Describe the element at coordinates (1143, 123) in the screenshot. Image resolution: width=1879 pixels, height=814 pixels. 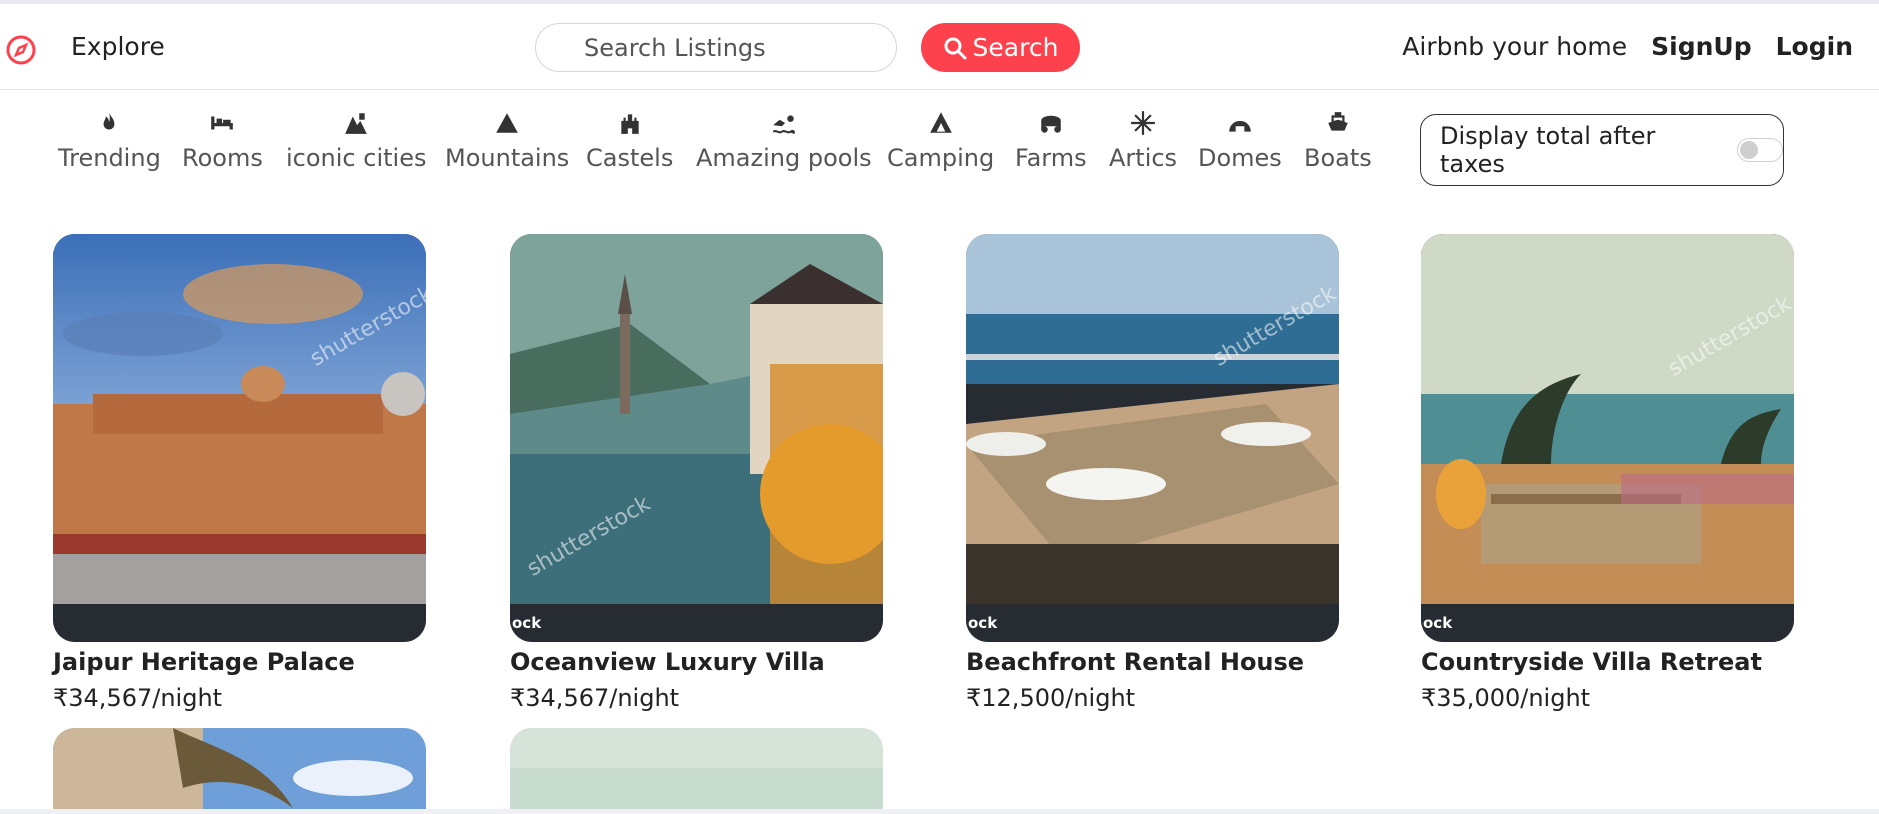
I see `snowflake-icon` at that location.